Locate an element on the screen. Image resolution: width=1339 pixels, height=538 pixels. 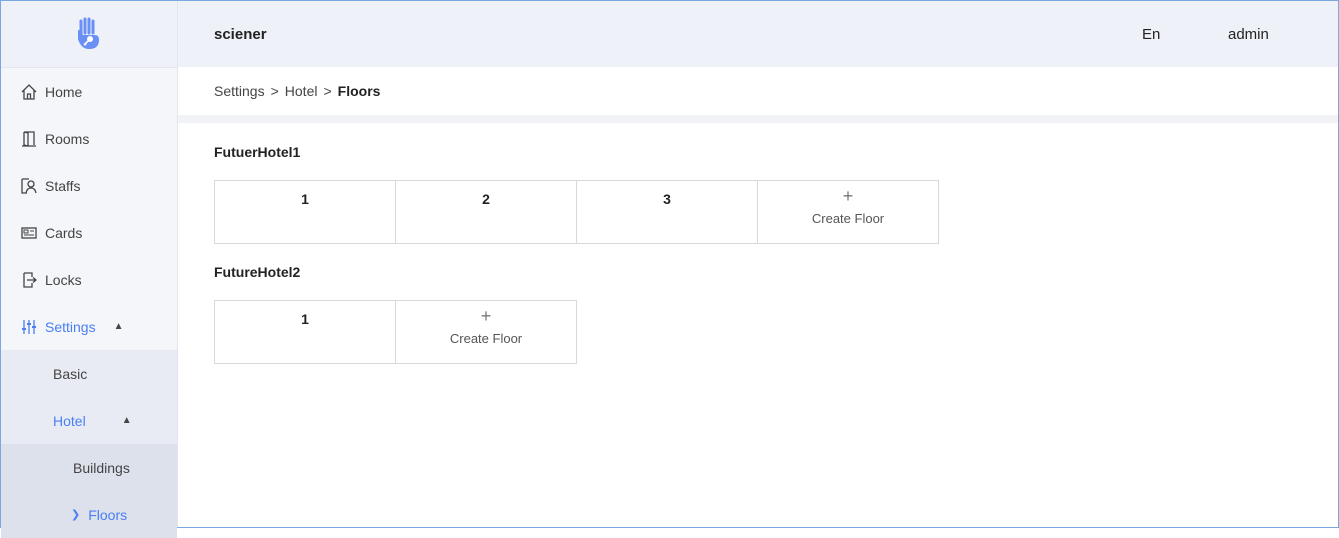
floor-card: 2 is located at coordinates (486, 212).